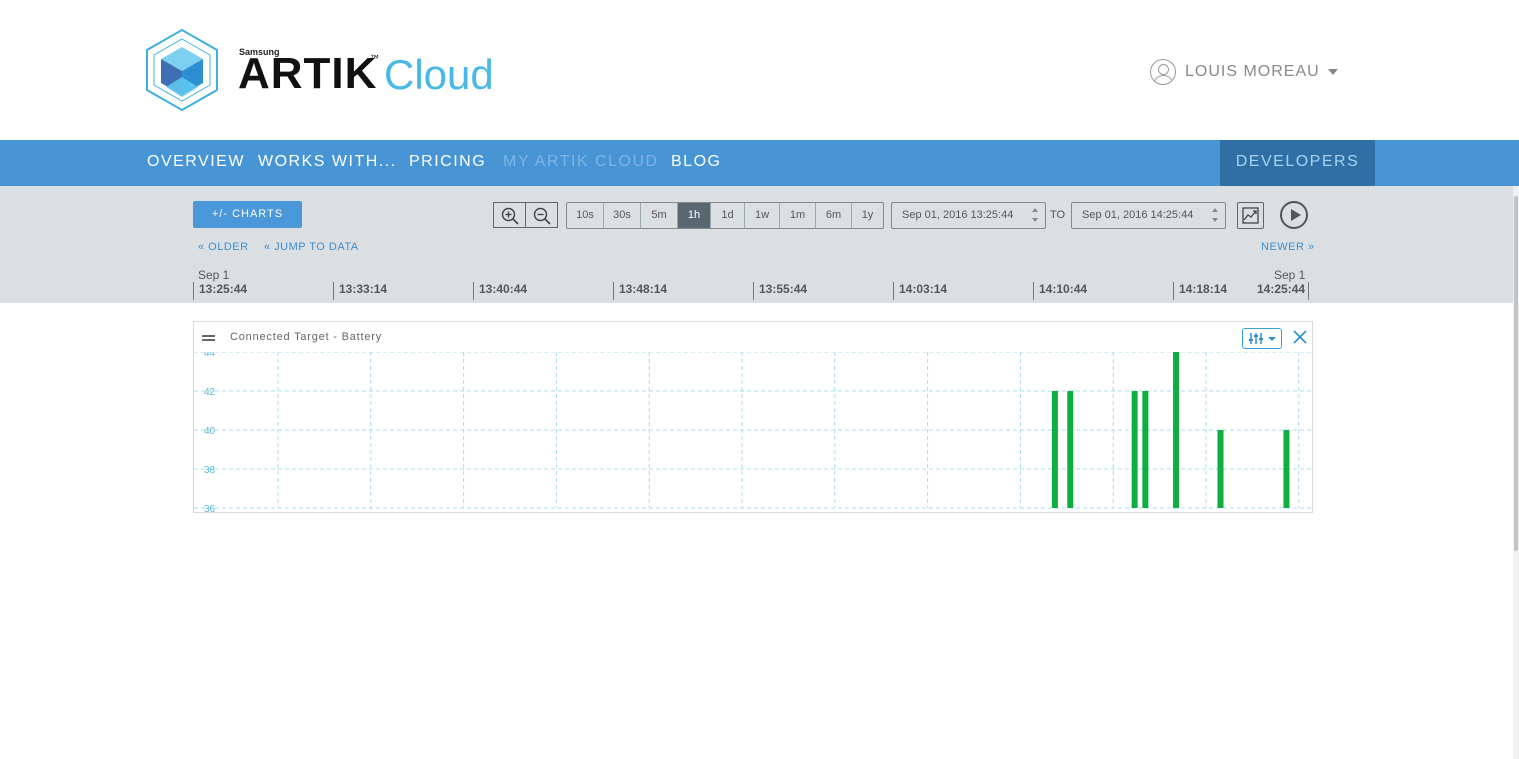 The image size is (1519, 759). What do you see at coordinates (1058, 215) in the screenshot?
I see `to-label: TO` at bounding box center [1058, 215].